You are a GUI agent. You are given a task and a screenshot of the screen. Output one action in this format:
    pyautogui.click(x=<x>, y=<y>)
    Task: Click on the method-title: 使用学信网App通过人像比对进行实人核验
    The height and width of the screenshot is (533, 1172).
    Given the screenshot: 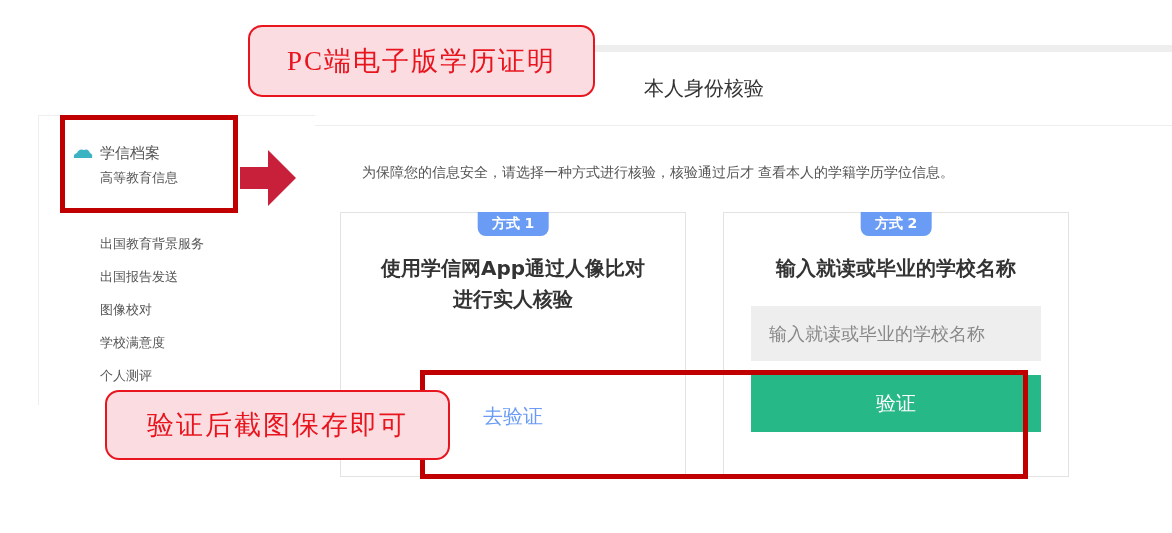 What is the action you would take?
    pyautogui.click(x=513, y=284)
    